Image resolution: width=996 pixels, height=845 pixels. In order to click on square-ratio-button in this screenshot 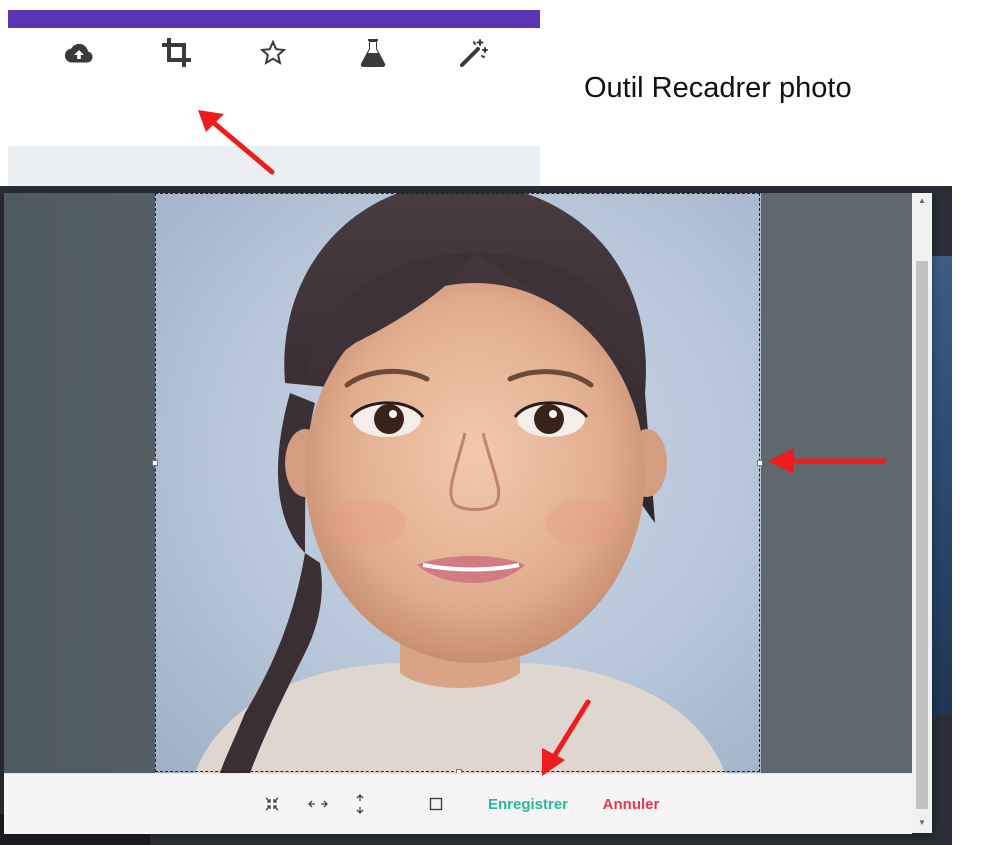, I will do `click(436, 804)`.